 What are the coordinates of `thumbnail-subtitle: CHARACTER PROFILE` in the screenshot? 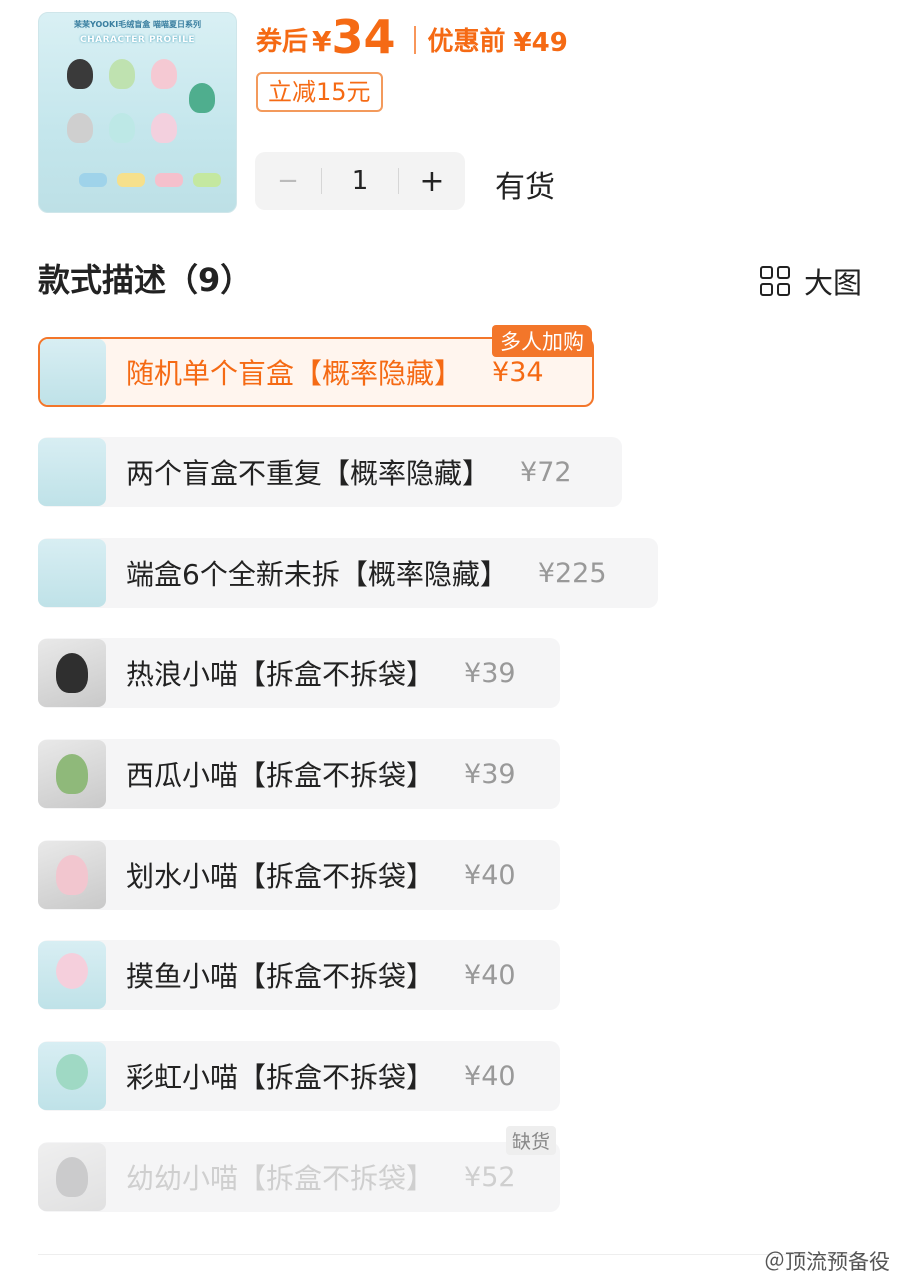 It's located at (137, 40).